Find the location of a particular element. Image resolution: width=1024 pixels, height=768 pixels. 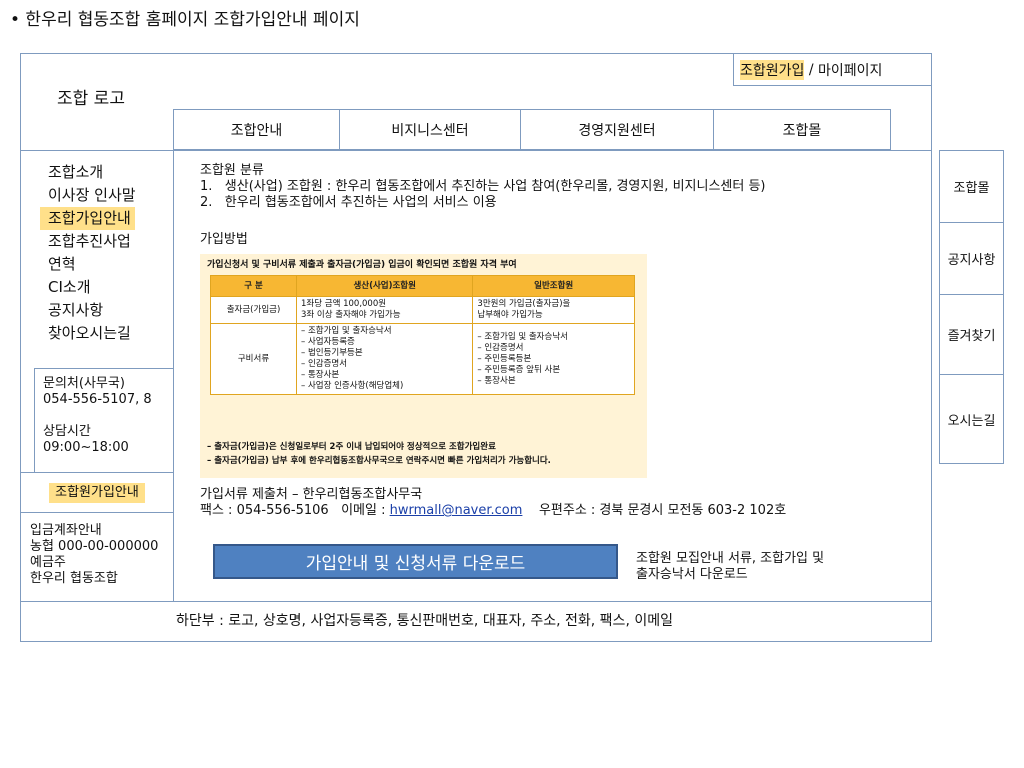

page-title: • 한우리 협동조합 홈페이지 조합가입안내 페이지 is located at coordinates (185, 20).